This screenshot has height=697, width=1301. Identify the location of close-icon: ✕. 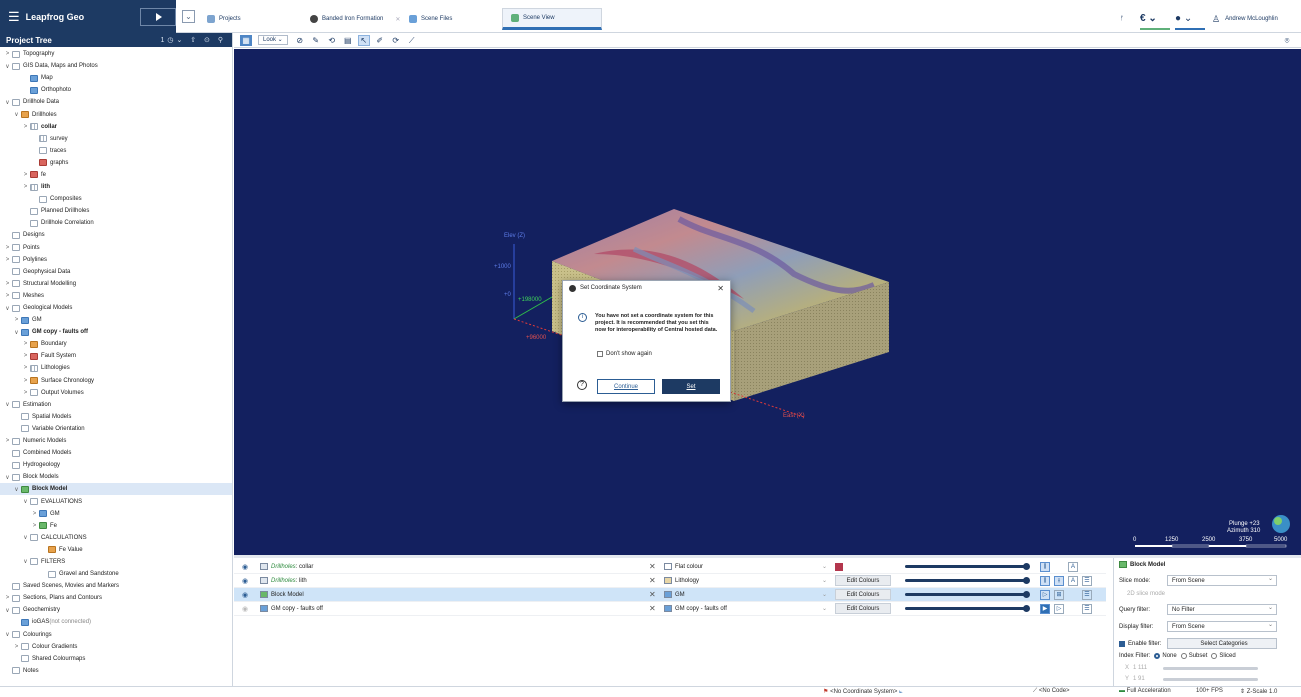
(720, 288).